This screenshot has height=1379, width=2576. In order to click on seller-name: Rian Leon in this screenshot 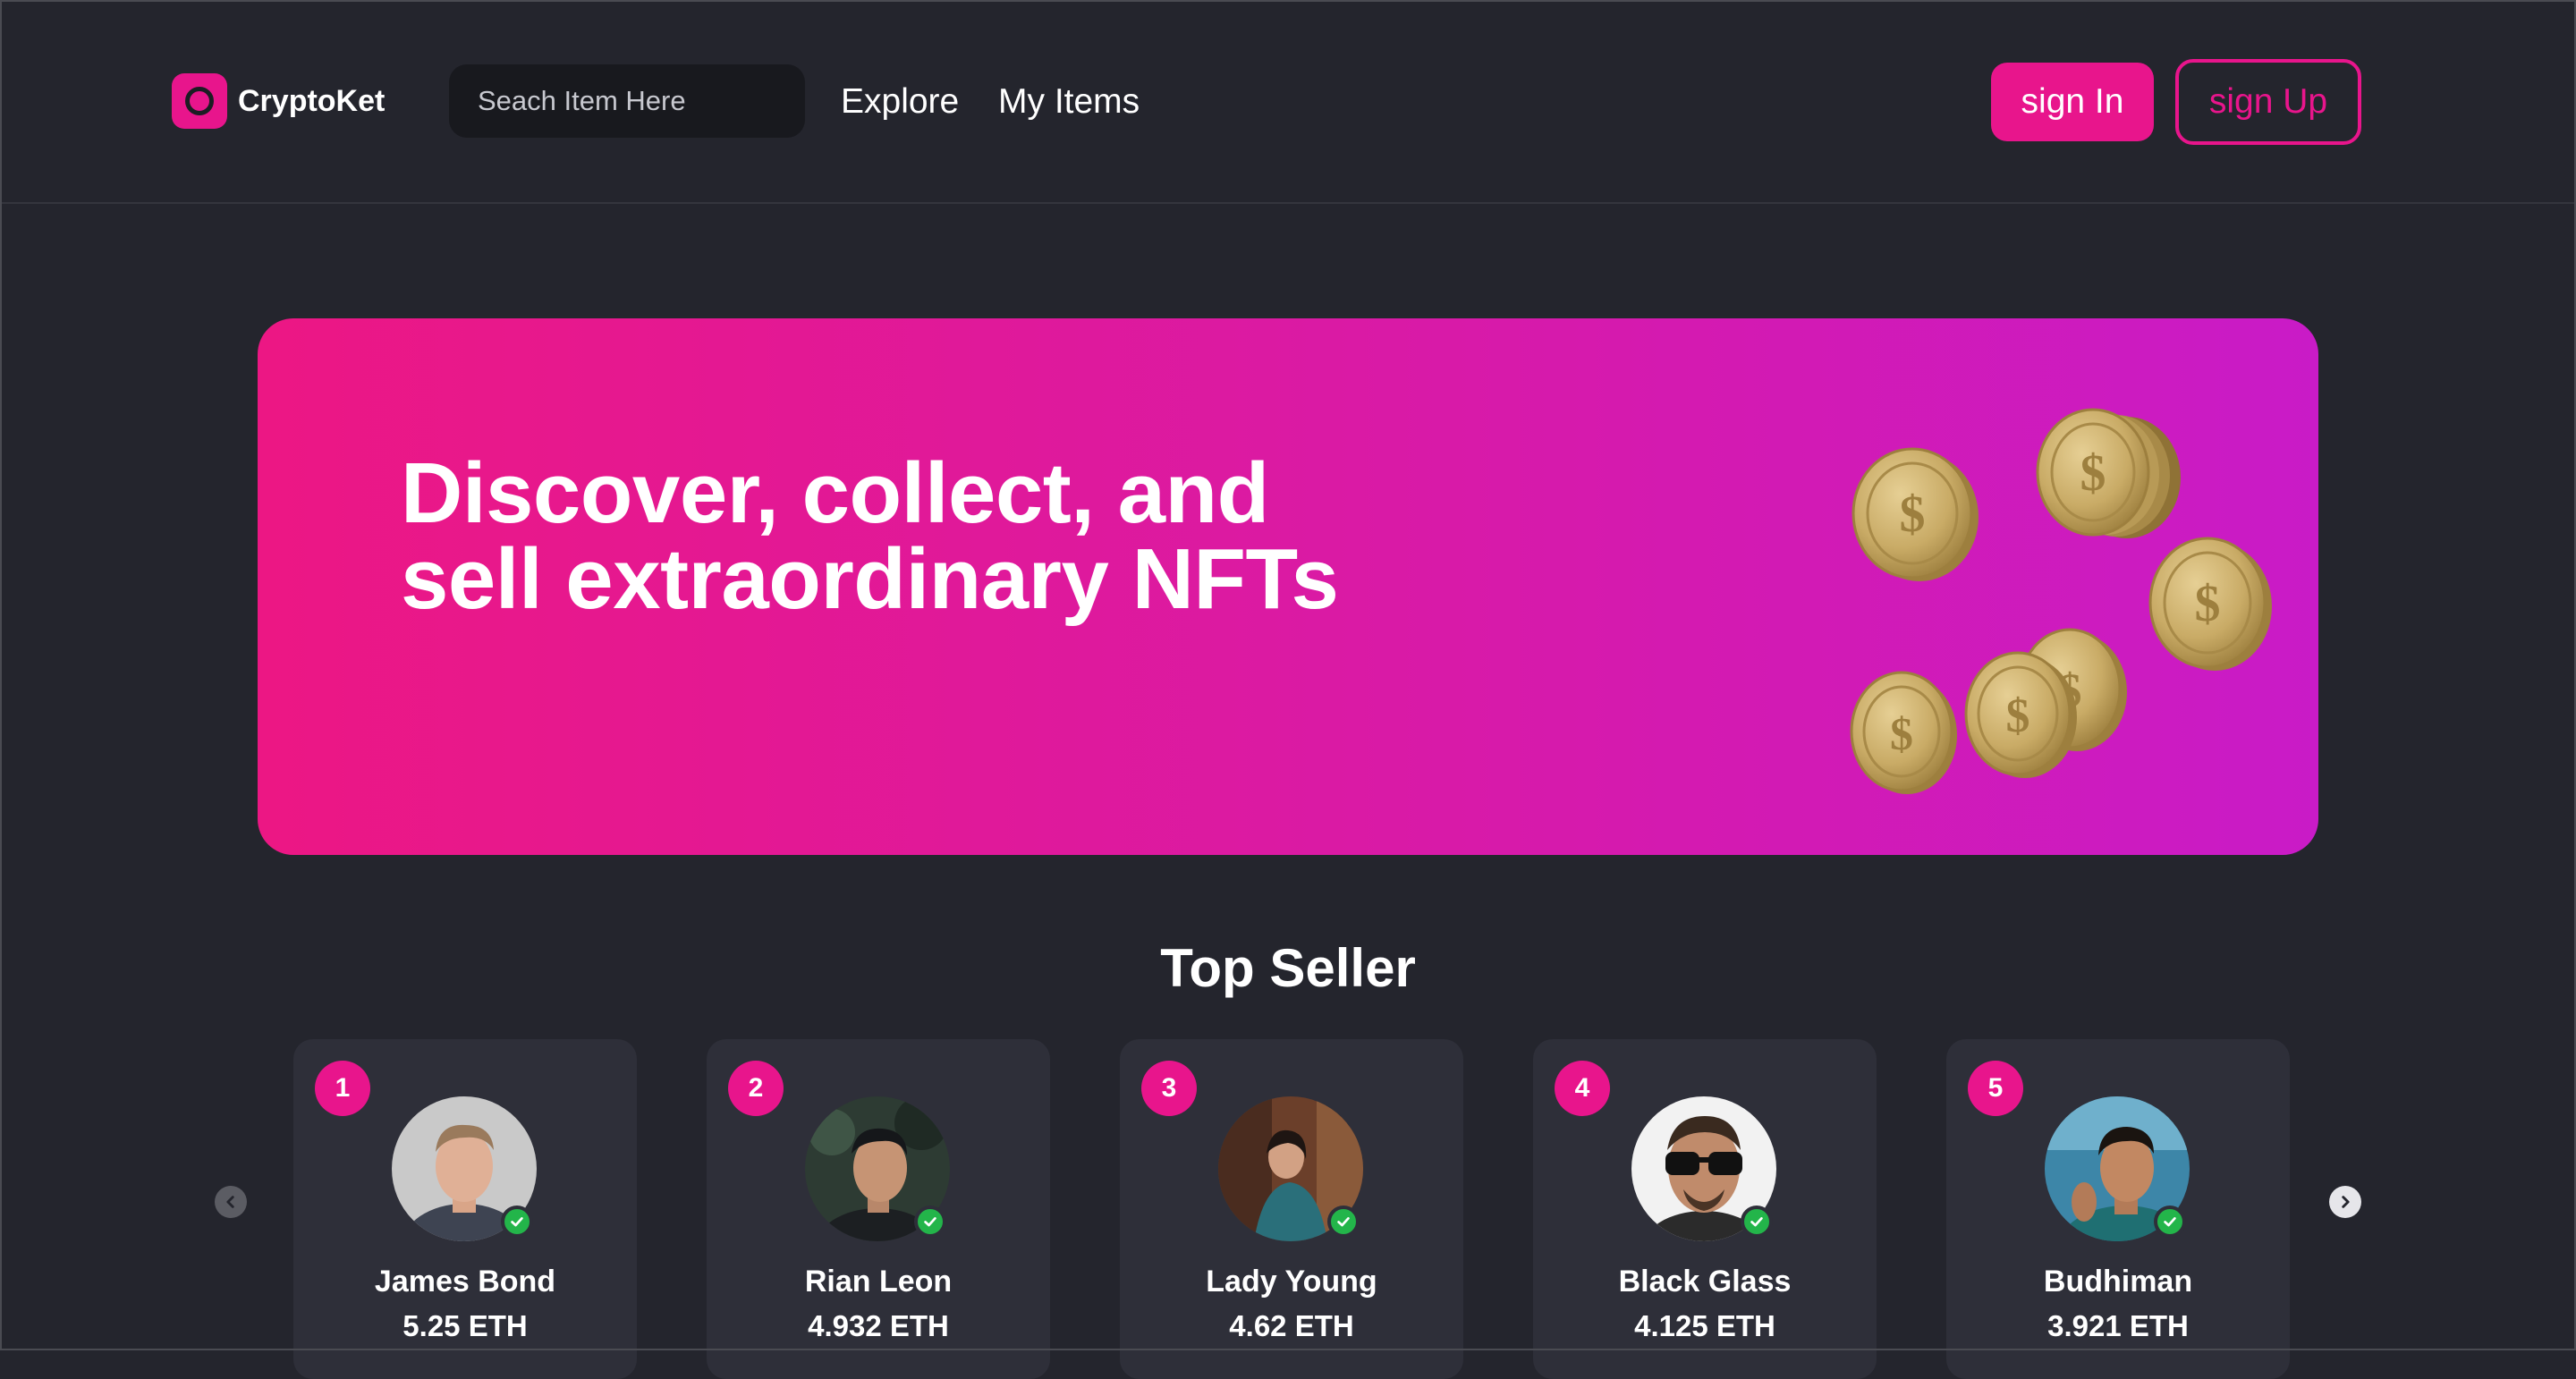, I will do `click(878, 1282)`.